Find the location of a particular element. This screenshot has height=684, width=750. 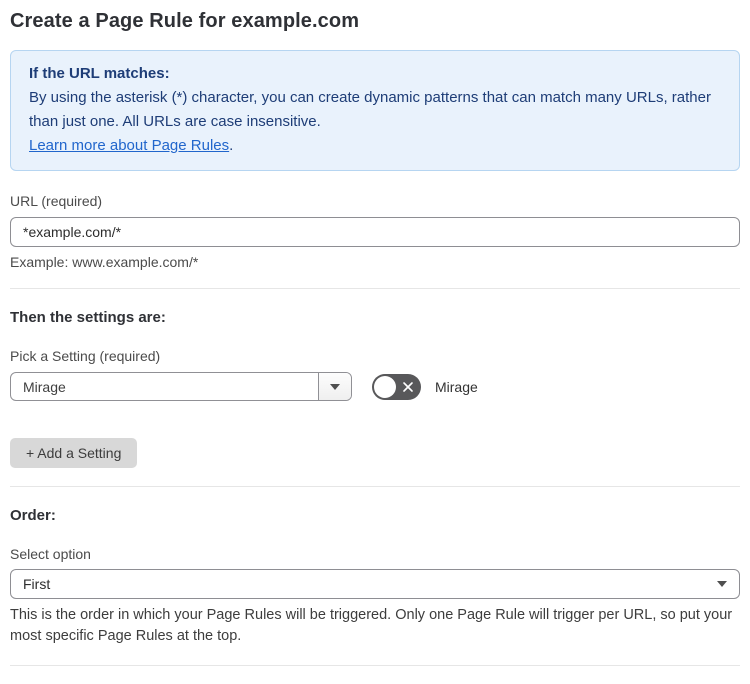

setting-select: Mirage is located at coordinates (181, 386).